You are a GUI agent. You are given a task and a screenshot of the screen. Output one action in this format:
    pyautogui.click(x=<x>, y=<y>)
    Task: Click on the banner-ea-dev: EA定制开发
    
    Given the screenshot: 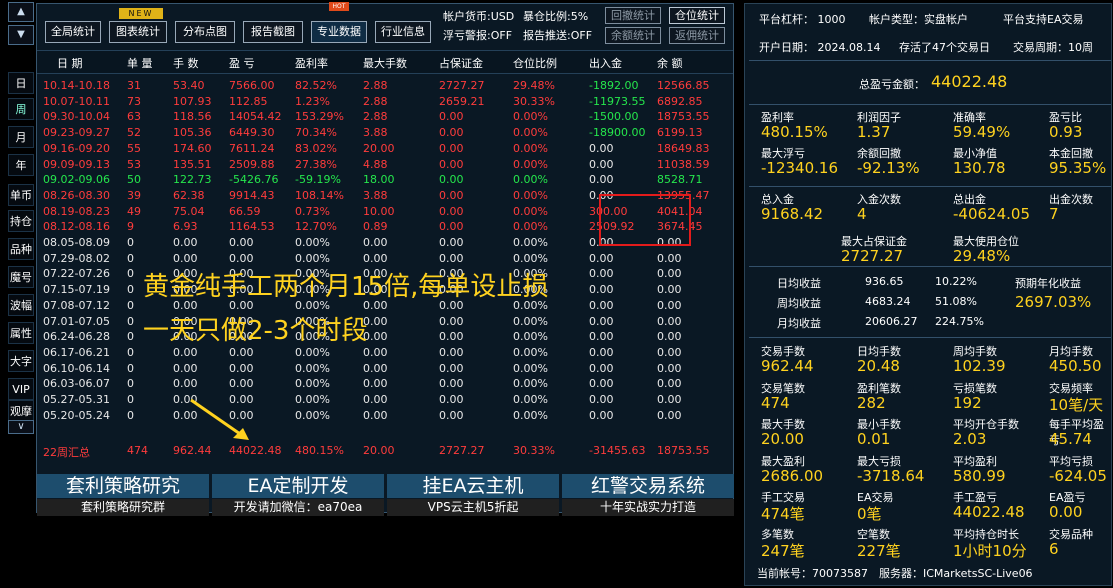 What is the action you would take?
    pyautogui.click(x=298, y=486)
    